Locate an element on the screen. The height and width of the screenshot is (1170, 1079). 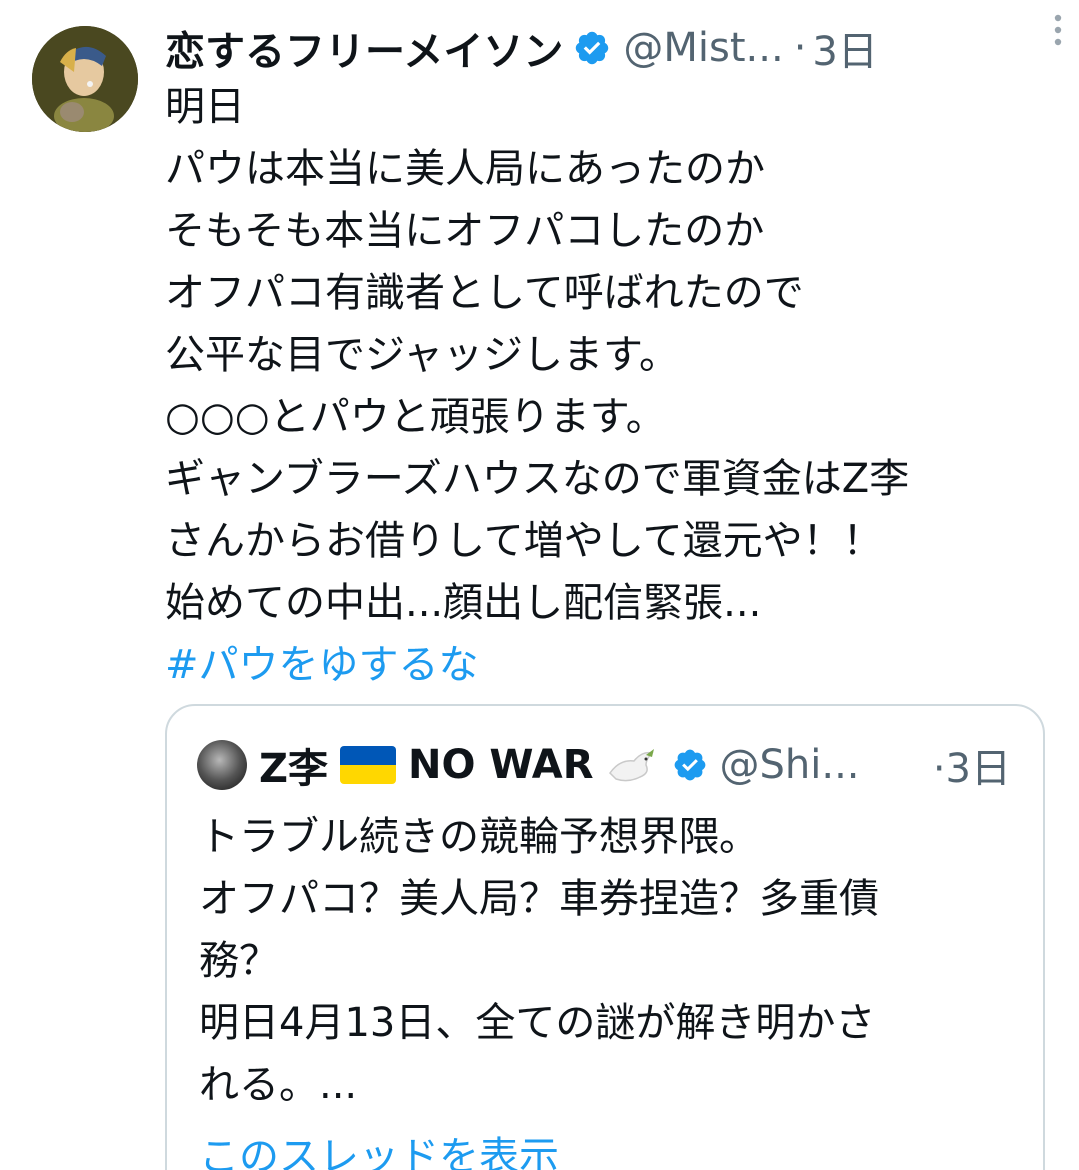
tweet-text-line: オフパコ有識者として呼ばれたので is located at coordinates (484, 293).